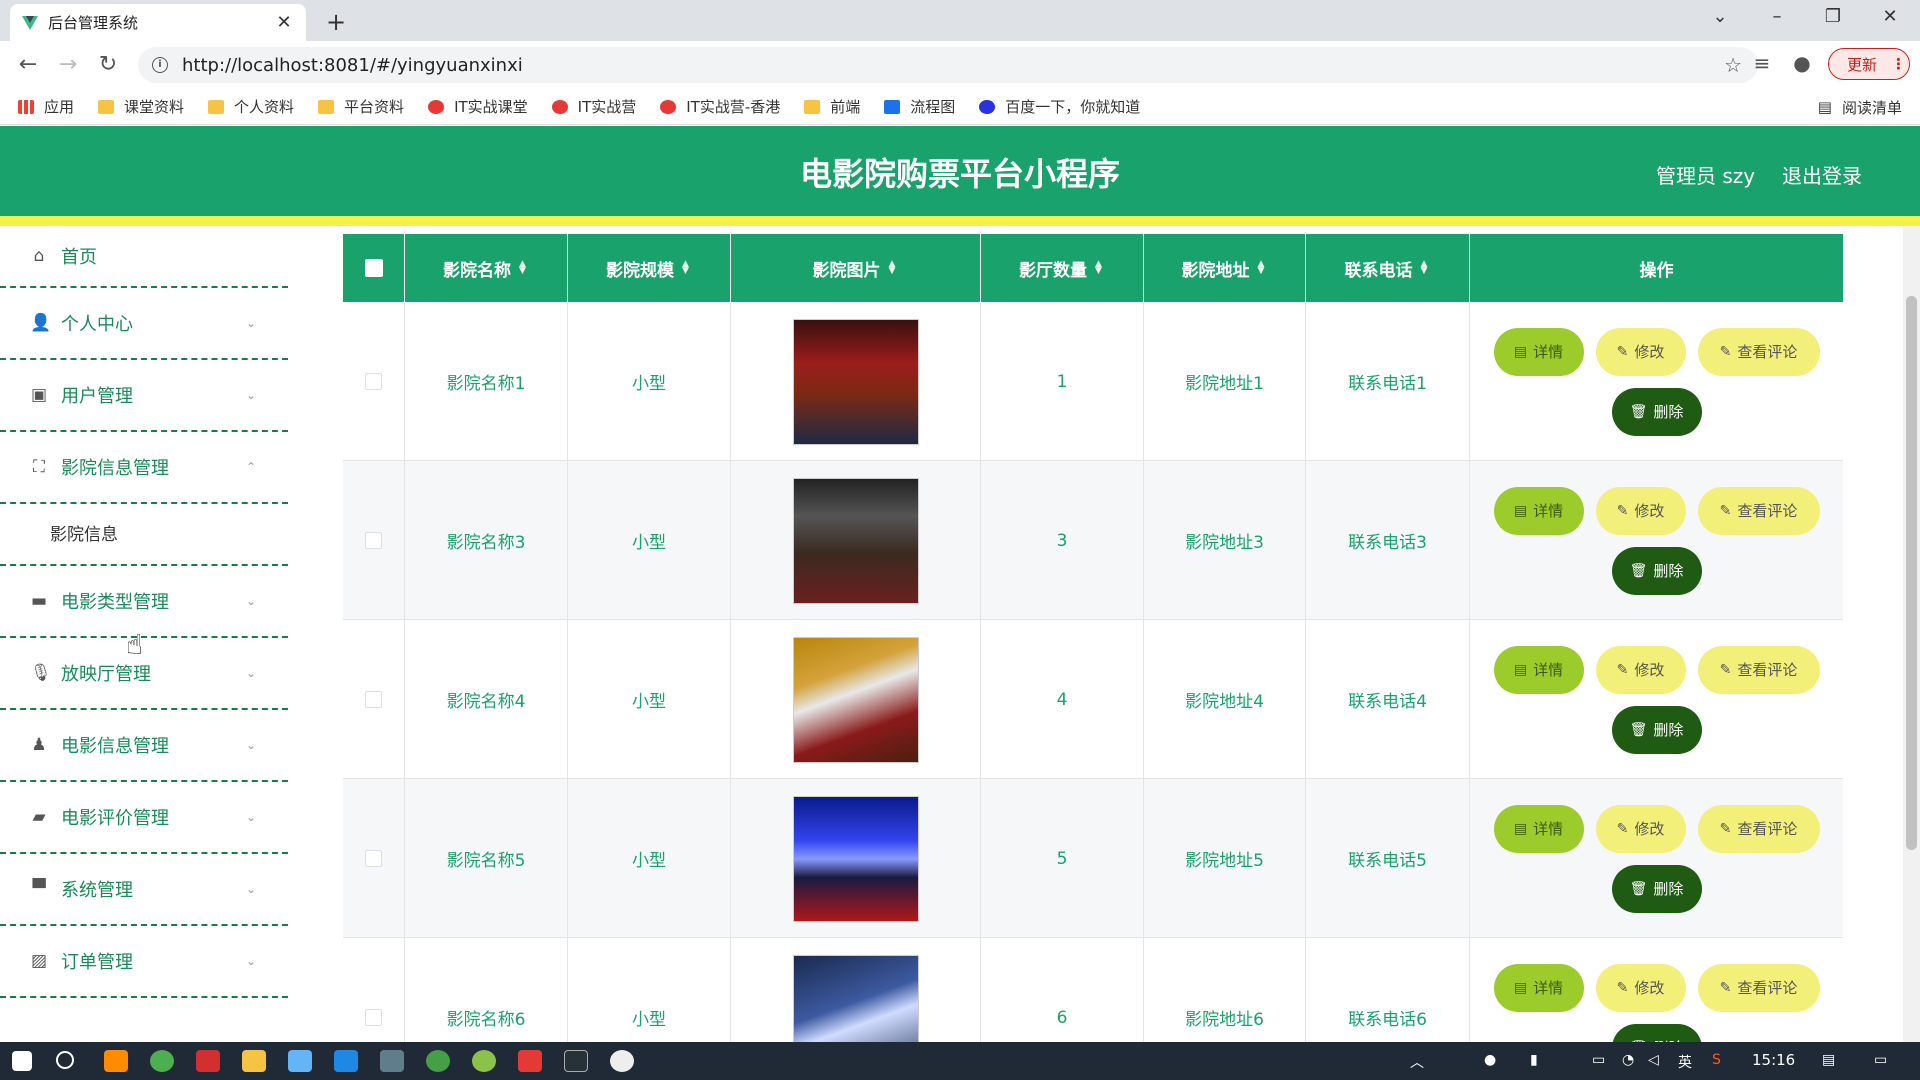  Describe the element at coordinates (438, 1061) in the screenshot. I see `wechat-icon` at that location.